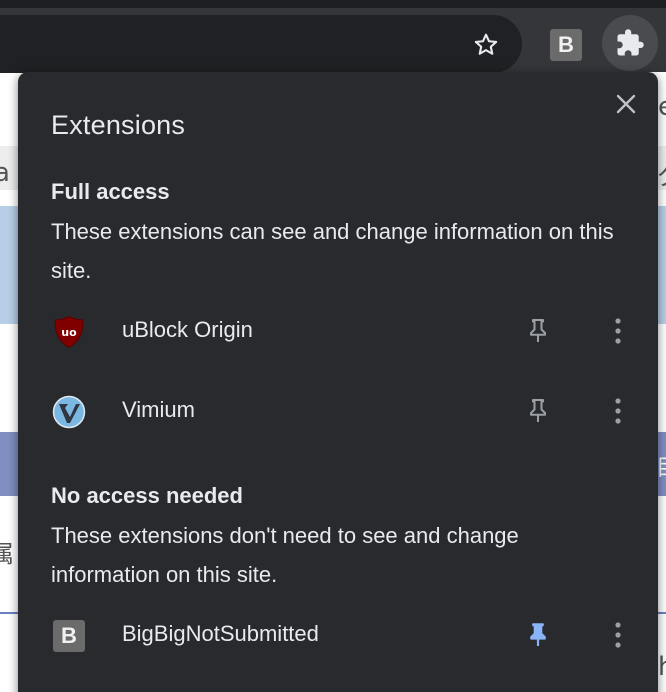 The height and width of the screenshot is (692, 666). I want to click on page-bg-text: e, so click(662, 107).